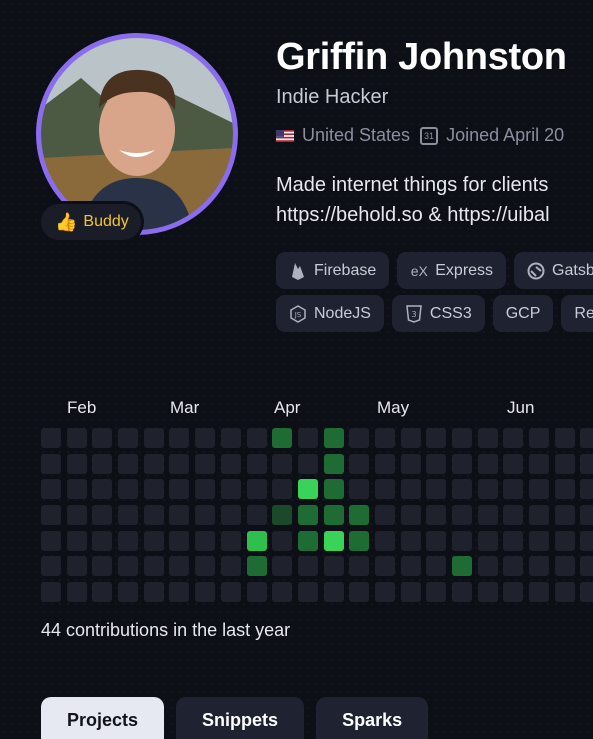 The width and height of the screenshot is (593, 739). Describe the element at coordinates (330, 313) in the screenshot. I see `tag-nodejs: JS NodeJS` at that location.